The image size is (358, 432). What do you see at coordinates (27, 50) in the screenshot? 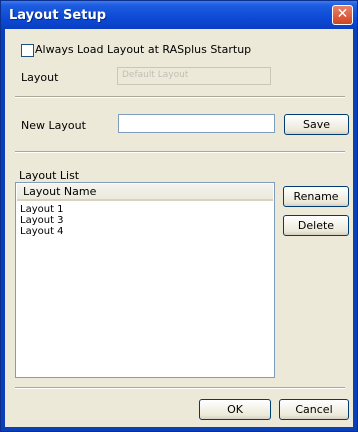
I see `always-load-checkbox` at bounding box center [27, 50].